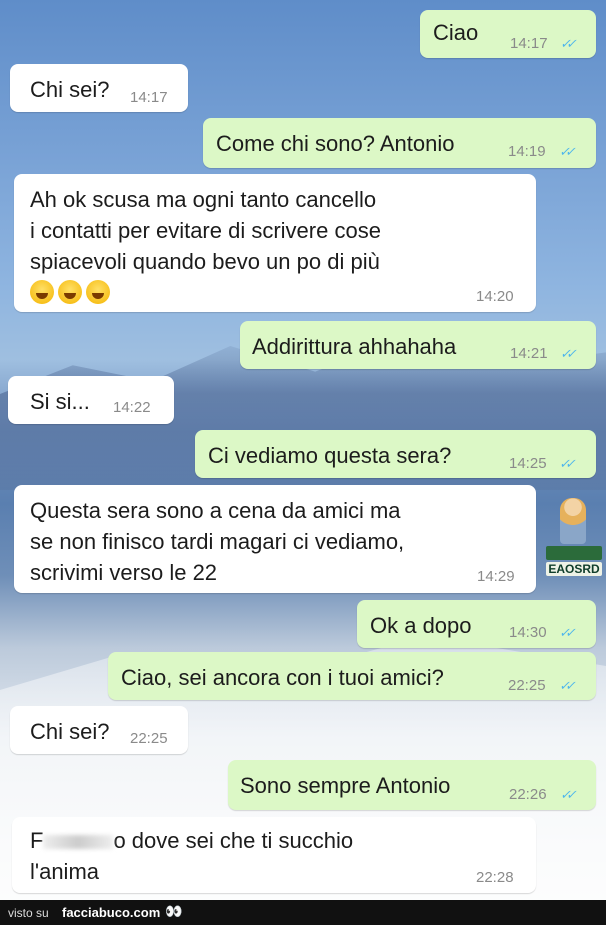 This screenshot has width=606, height=925. I want to click on message-text: Ok a dopo, so click(421, 625).